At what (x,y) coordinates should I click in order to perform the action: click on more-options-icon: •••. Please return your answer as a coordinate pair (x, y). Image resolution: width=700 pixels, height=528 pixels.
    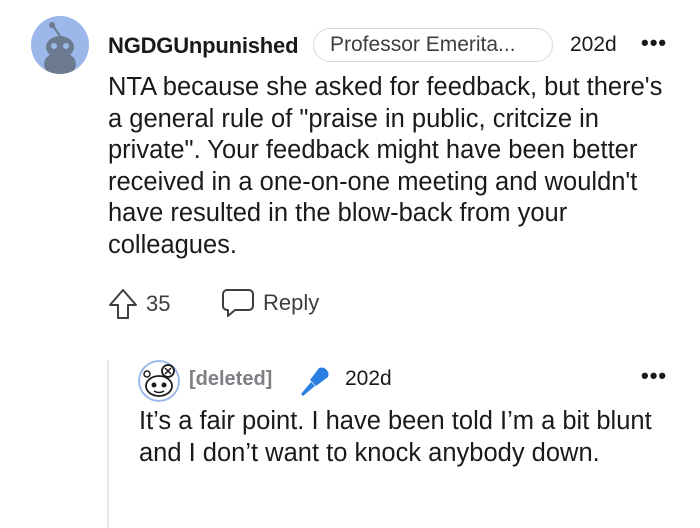
    Looking at the image, I should click on (654, 43).